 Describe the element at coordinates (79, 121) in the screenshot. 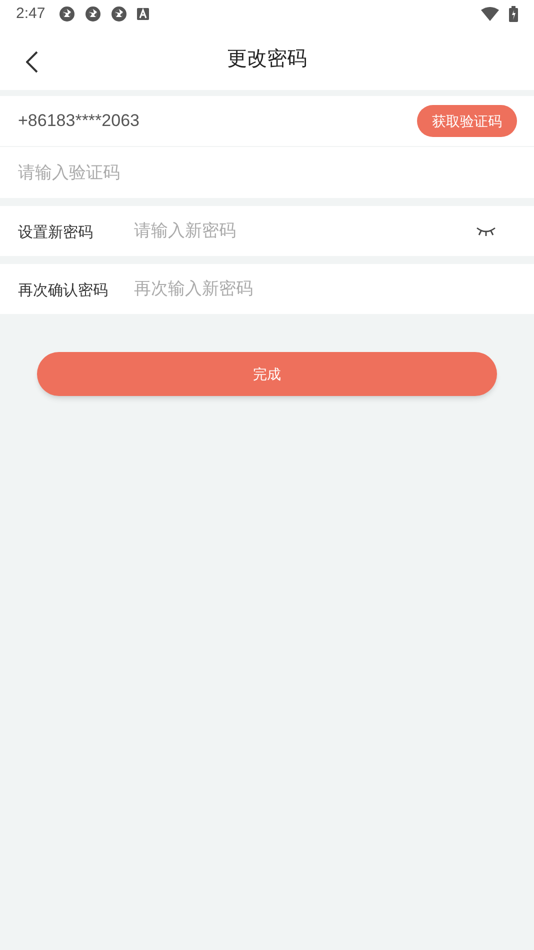

I see `phone-number: +86183****2063` at that location.